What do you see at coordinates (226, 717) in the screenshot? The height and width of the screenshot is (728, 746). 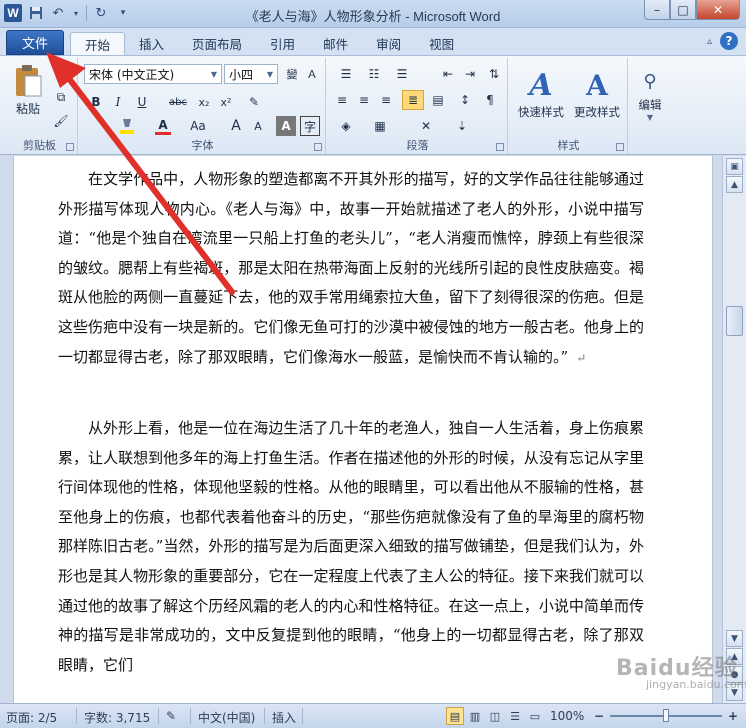 I see `language-indicator: 中文(中国)` at bounding box center [226, 717].